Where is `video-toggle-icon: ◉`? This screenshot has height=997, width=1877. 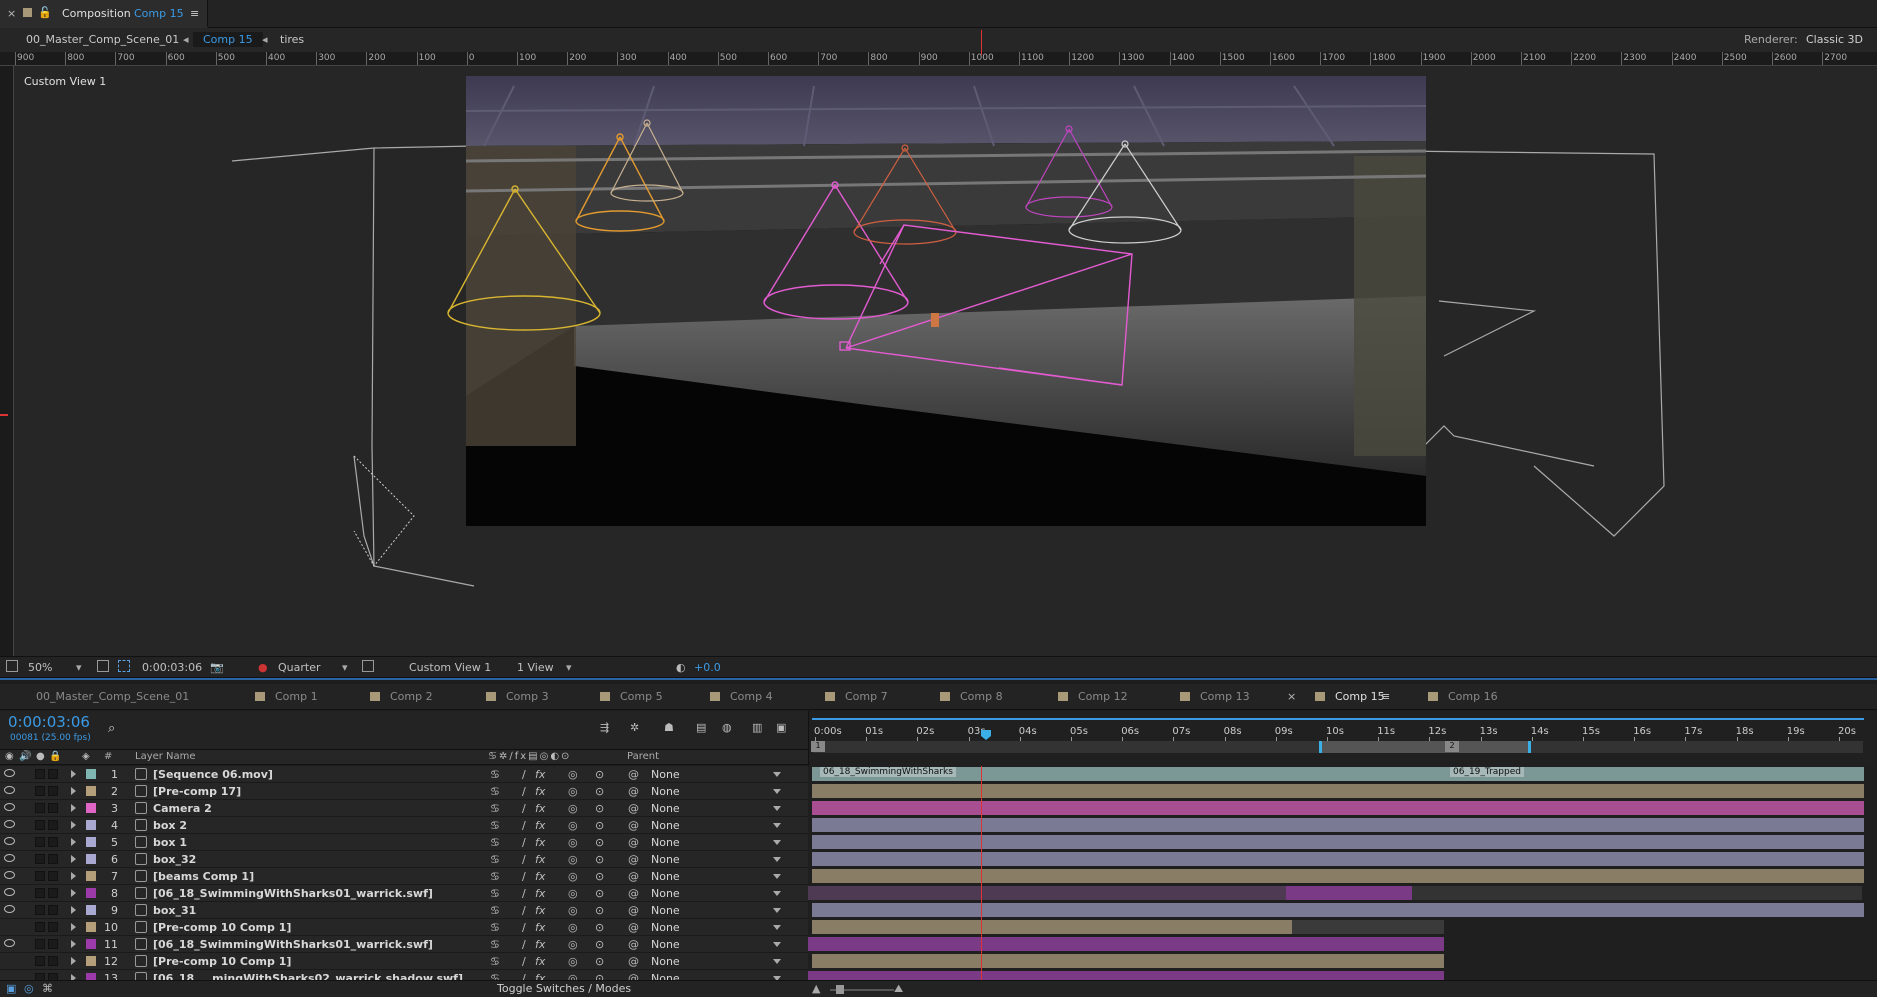 video-toggle-icon: ◉ is located at coordinates (9, 756).